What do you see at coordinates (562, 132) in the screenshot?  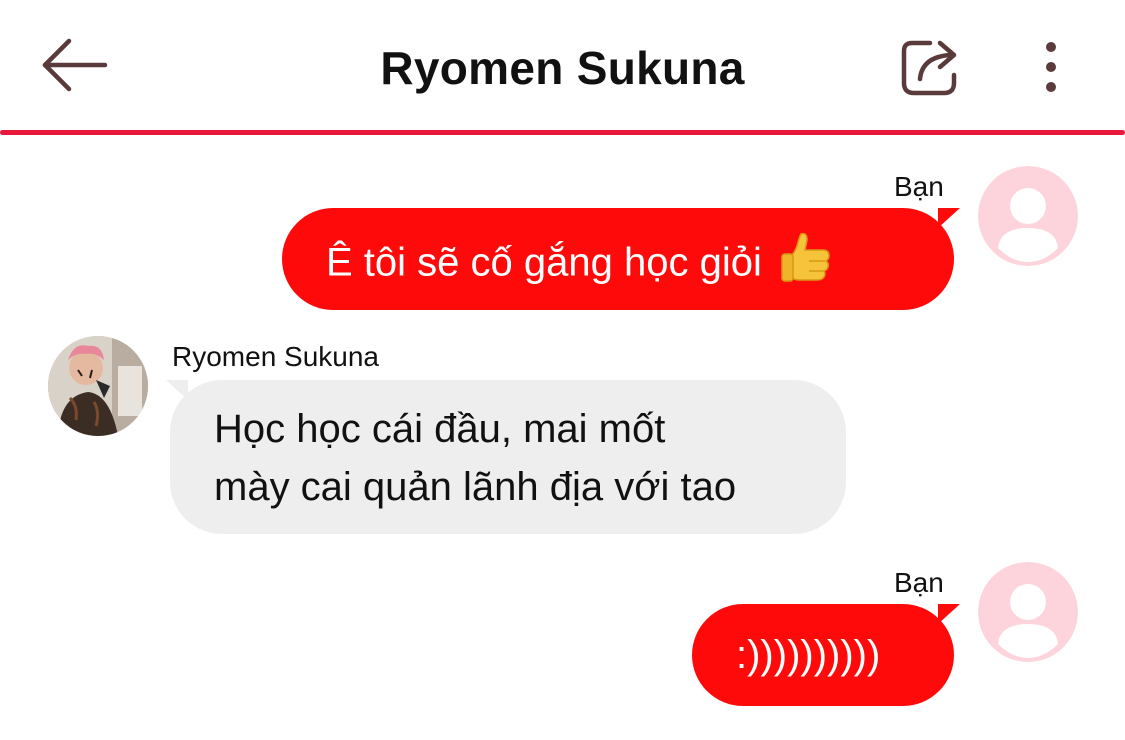 I see `header-divider` at bounding box center [562, 132].